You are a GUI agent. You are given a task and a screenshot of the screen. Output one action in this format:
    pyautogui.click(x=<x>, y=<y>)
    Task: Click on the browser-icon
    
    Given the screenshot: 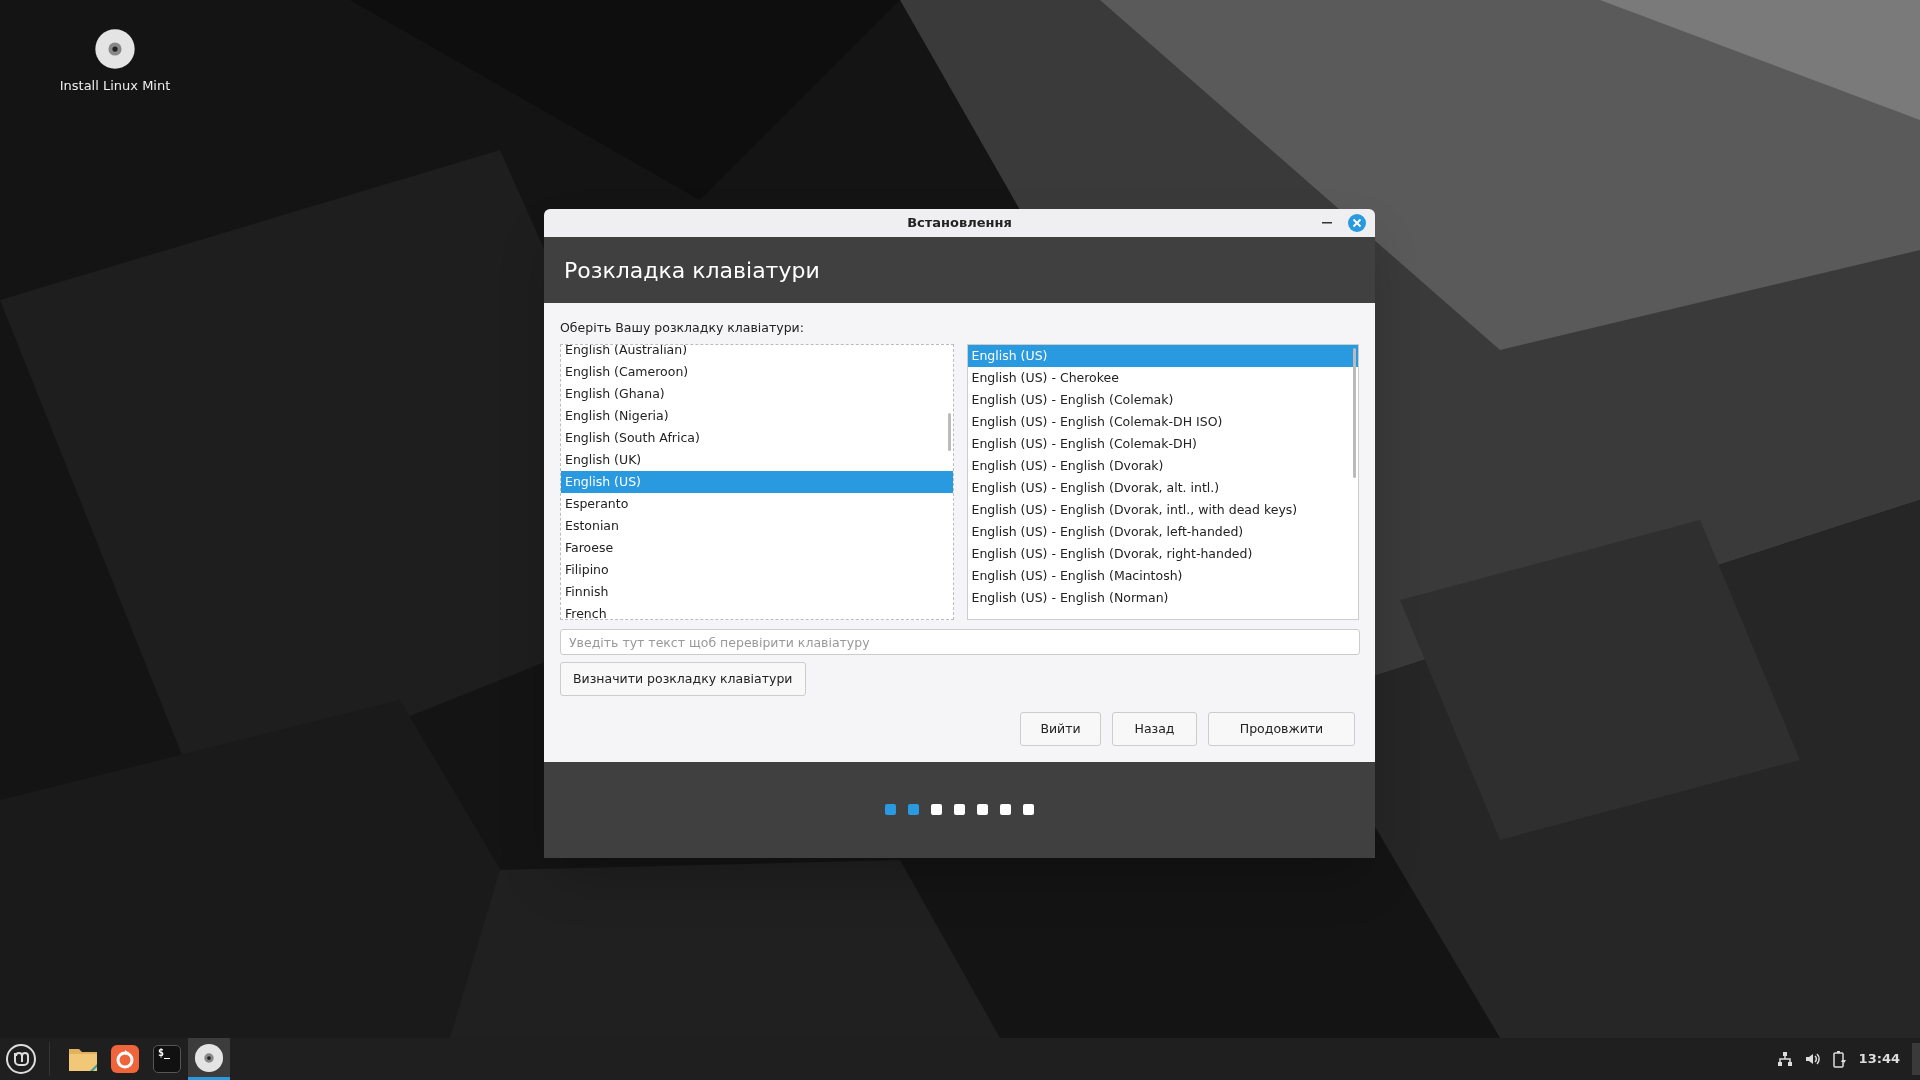 What is the action you would take?
    pyautogui.click(x=125, y=1059)
    